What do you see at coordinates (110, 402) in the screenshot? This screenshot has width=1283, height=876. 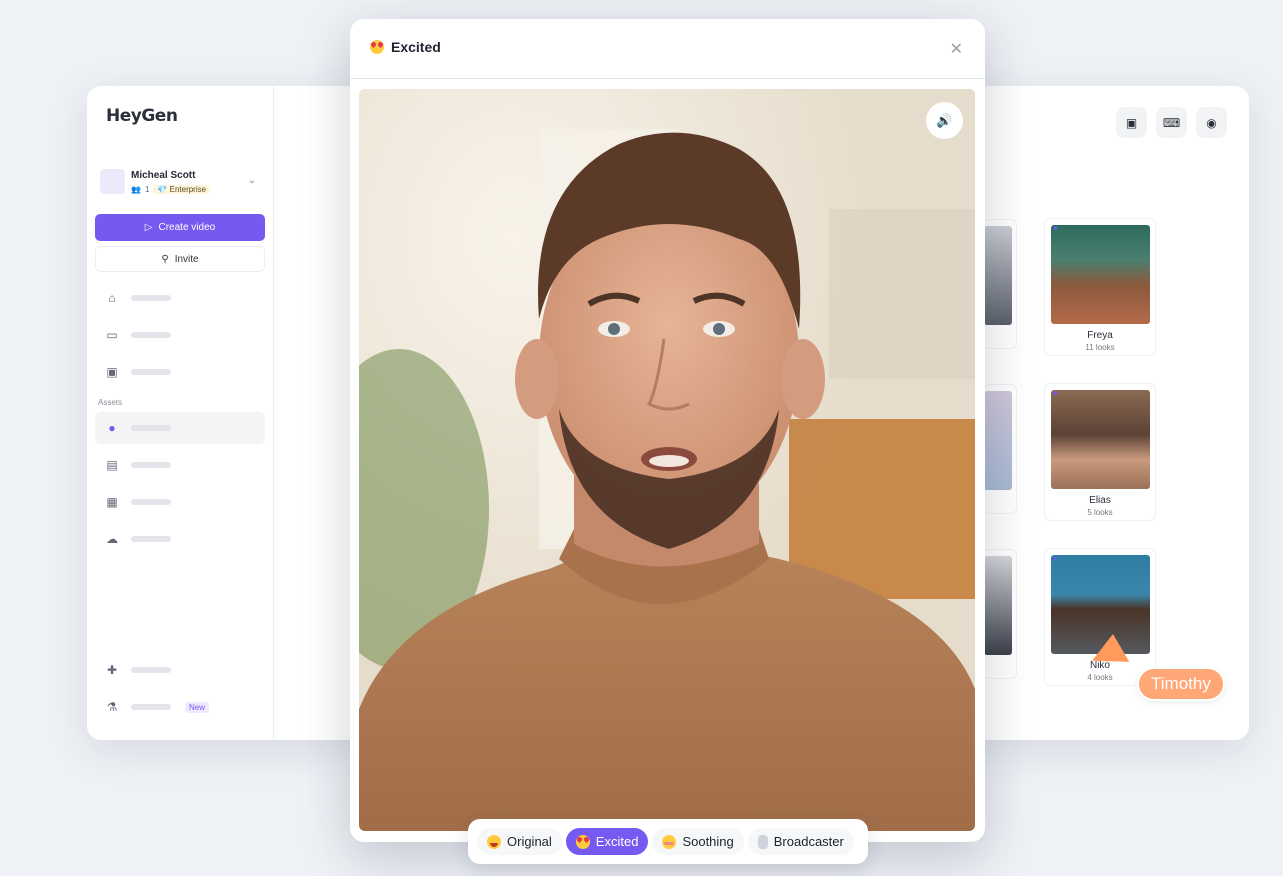 I see `section-label-assets: Assets` at bounding box center [110, 402].